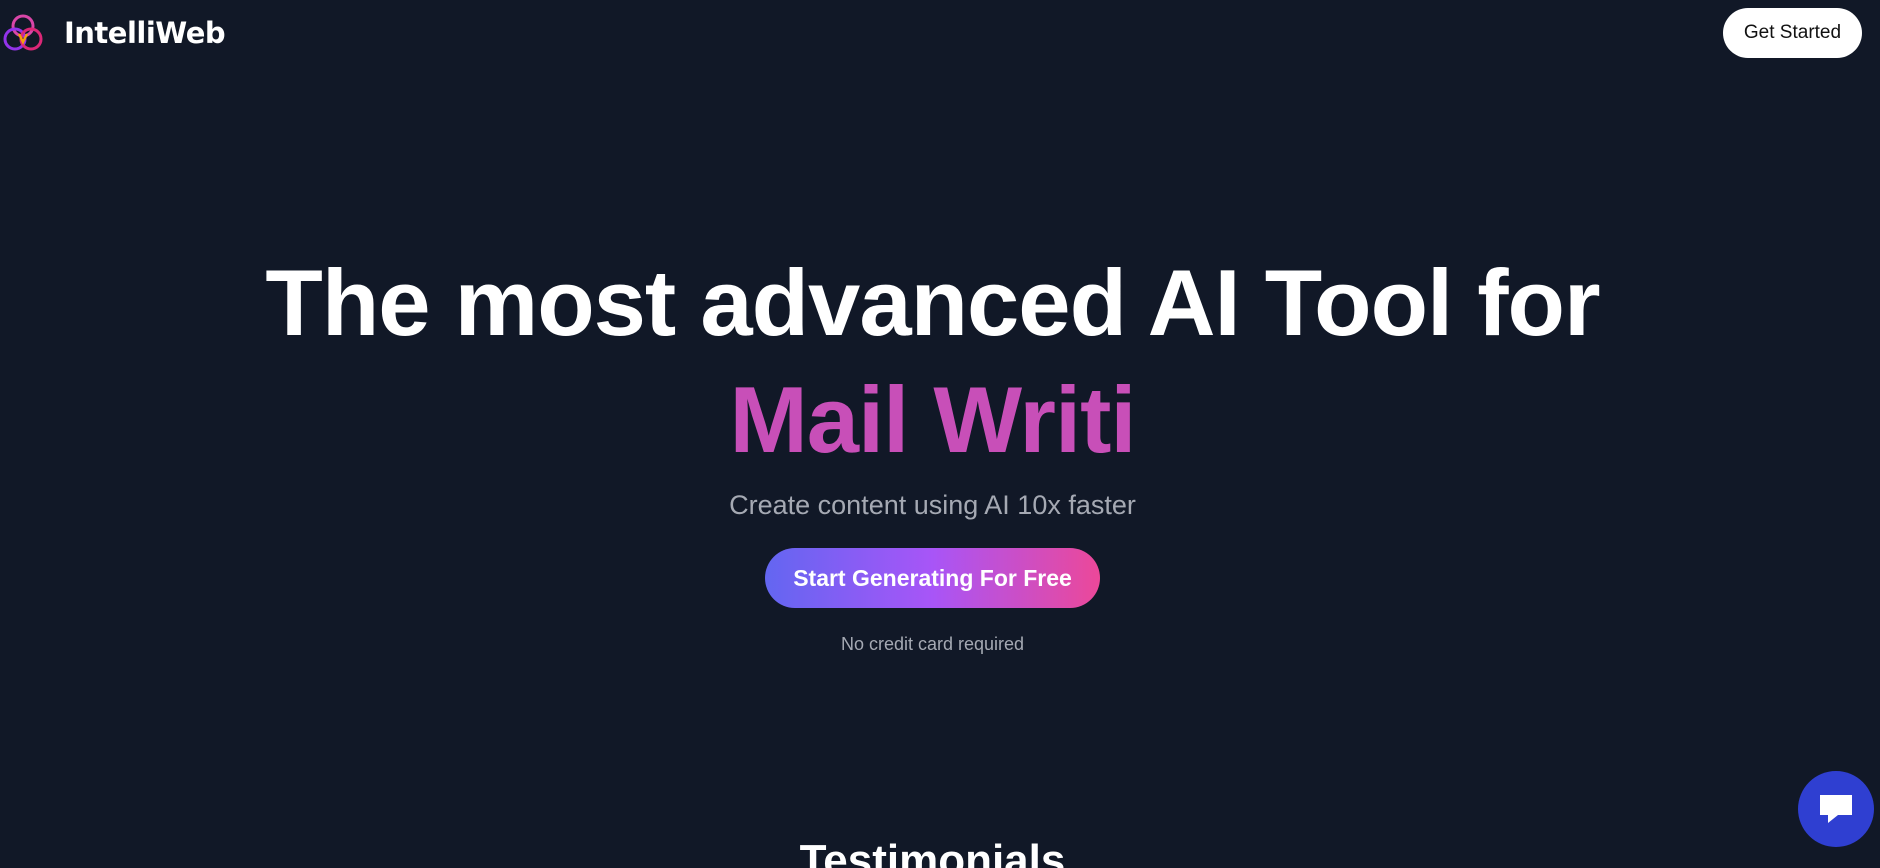 The image size is (1880, 868). What do you see at coordinates (23, 32) in the screenshot?
I see `three-rings-logo-icon` at bounding box center [23, 32].